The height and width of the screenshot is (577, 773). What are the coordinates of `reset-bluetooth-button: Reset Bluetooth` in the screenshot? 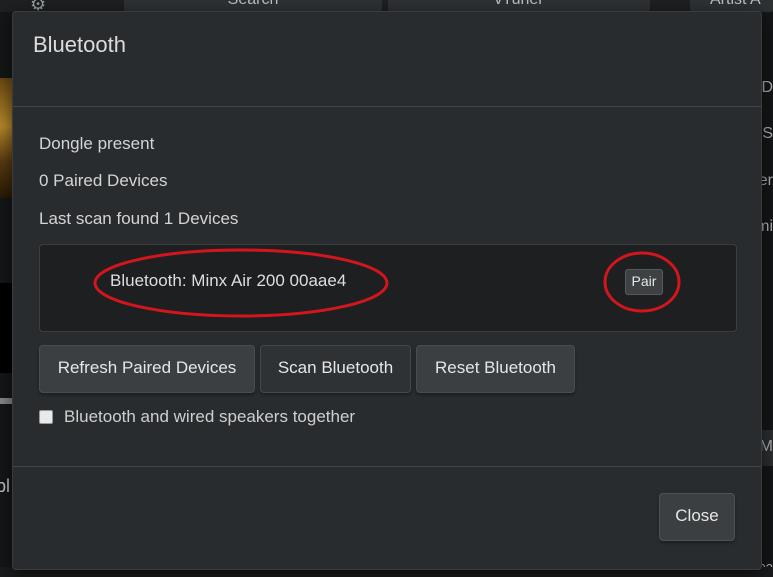 It's located at (495, 369).